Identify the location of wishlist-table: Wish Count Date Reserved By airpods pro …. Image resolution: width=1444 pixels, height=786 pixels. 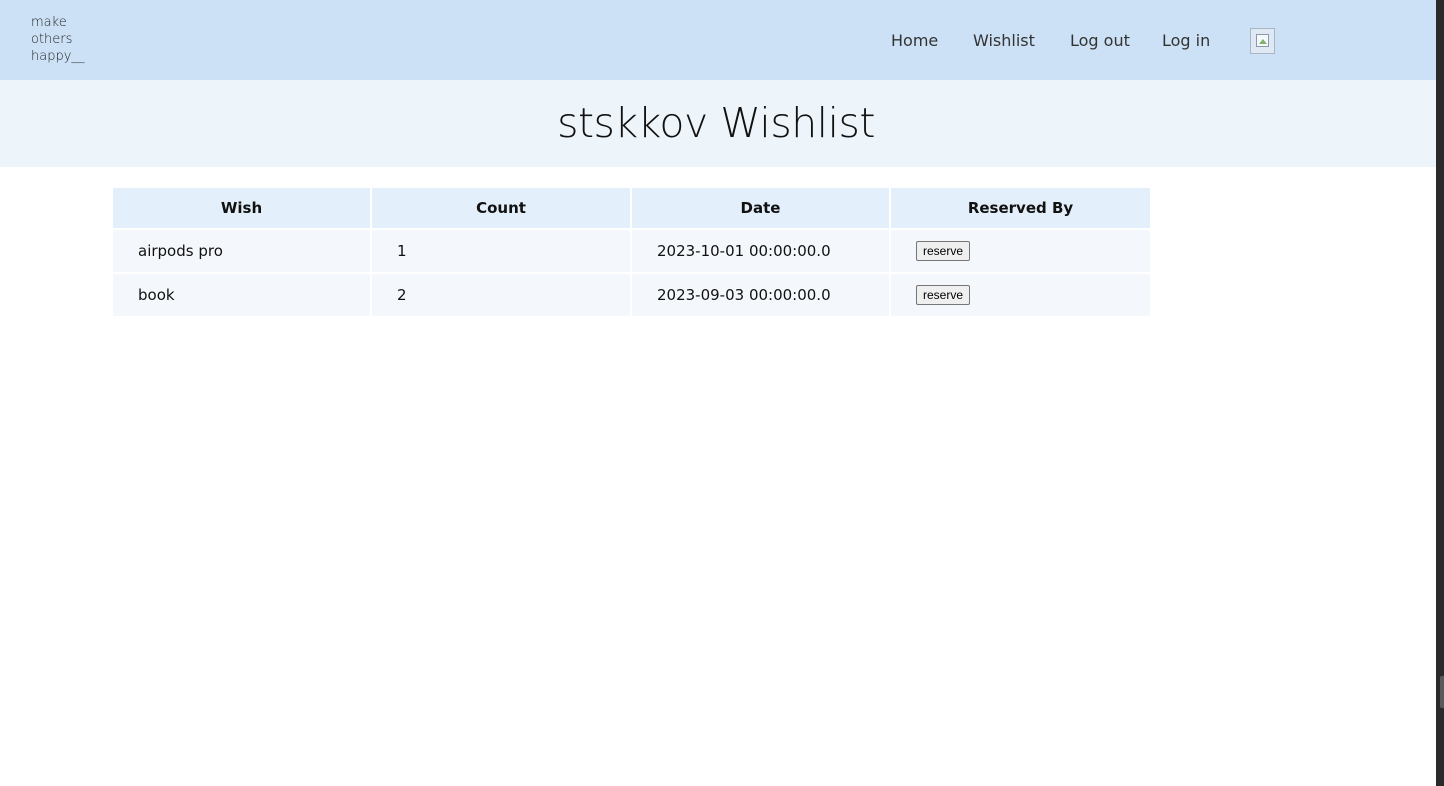
(631, 252).